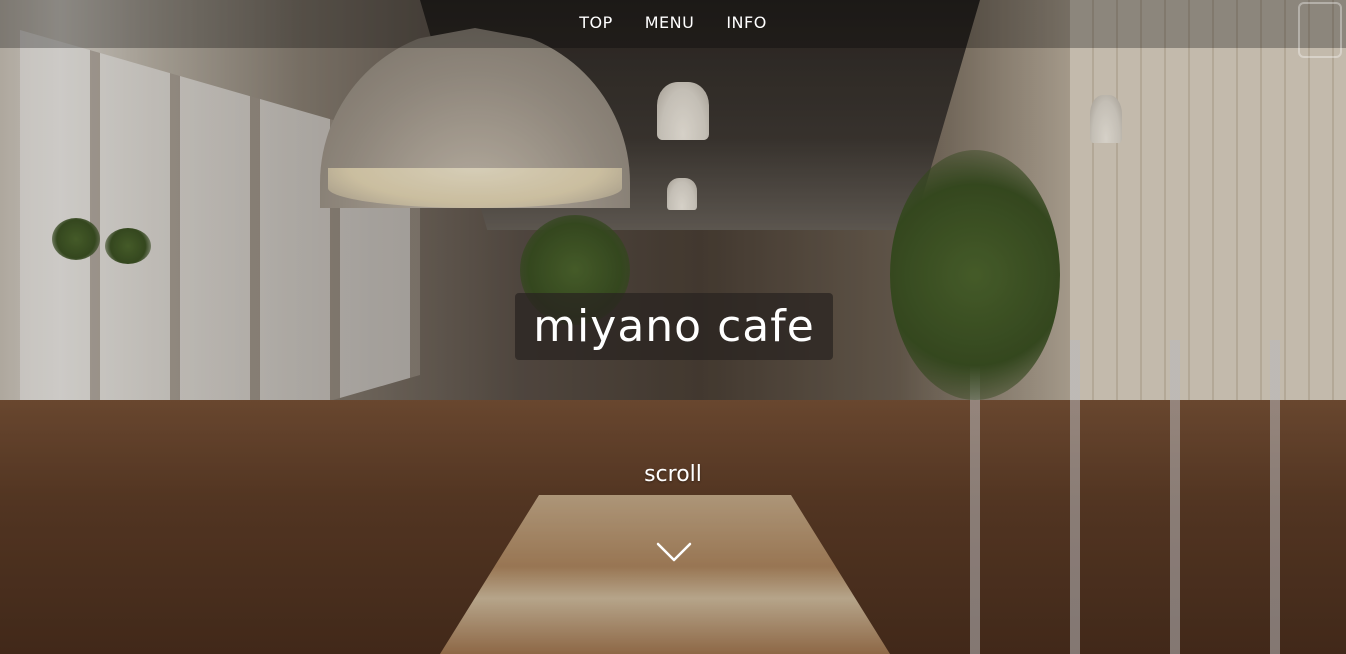 The height and width of the screenshot is (654, 1346). I want to click on title-box: miyano cafe, so click(674, 326).